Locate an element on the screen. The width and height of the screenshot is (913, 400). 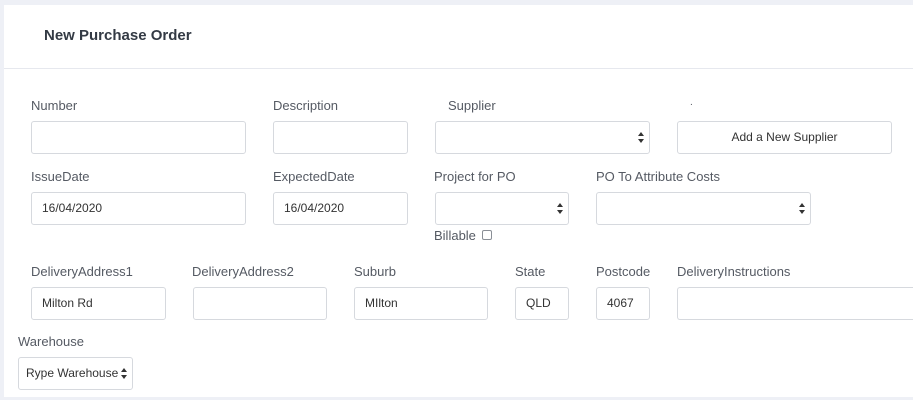
project-label: Project for PO is located at coordinates (475, 176).